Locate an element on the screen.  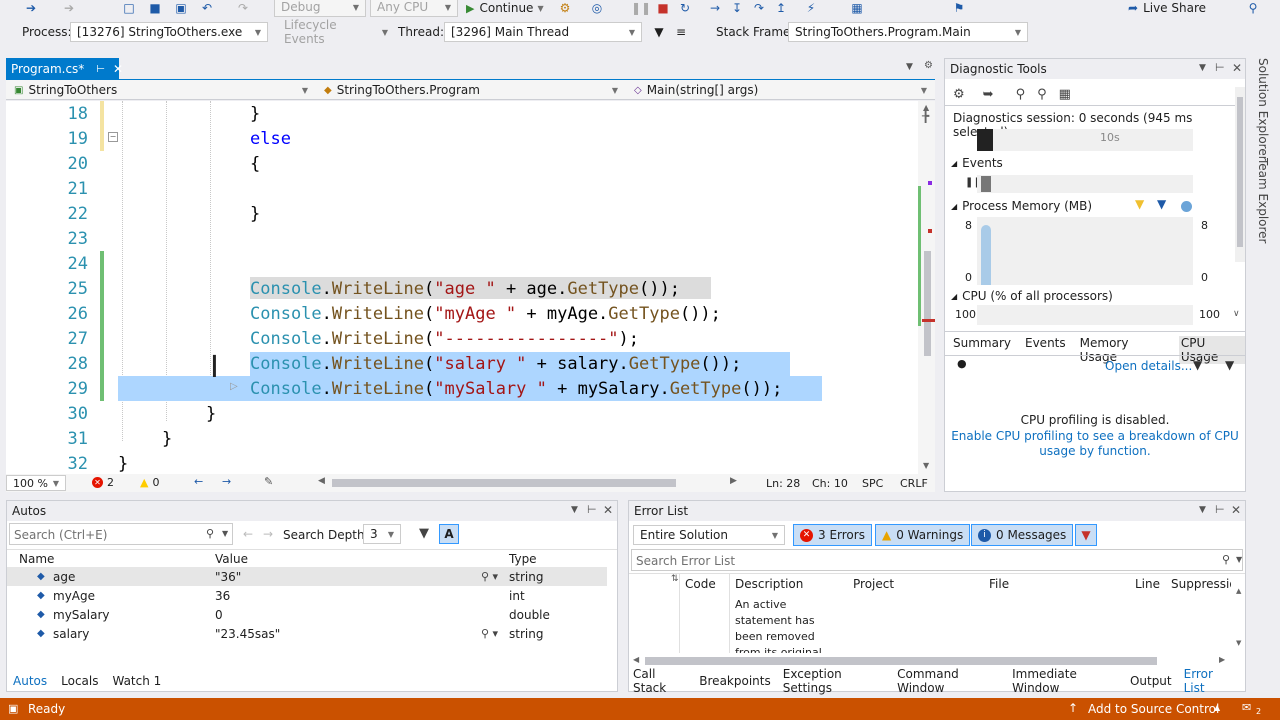
search-forward-icon: → is located at coordinates (268, 534).